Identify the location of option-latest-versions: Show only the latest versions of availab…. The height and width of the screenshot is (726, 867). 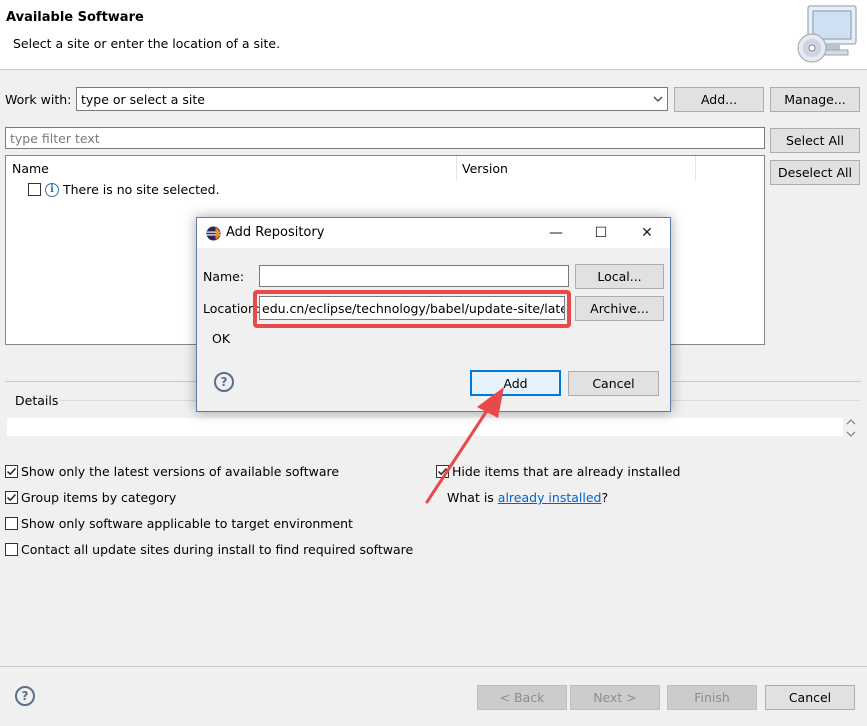
(172, 471).